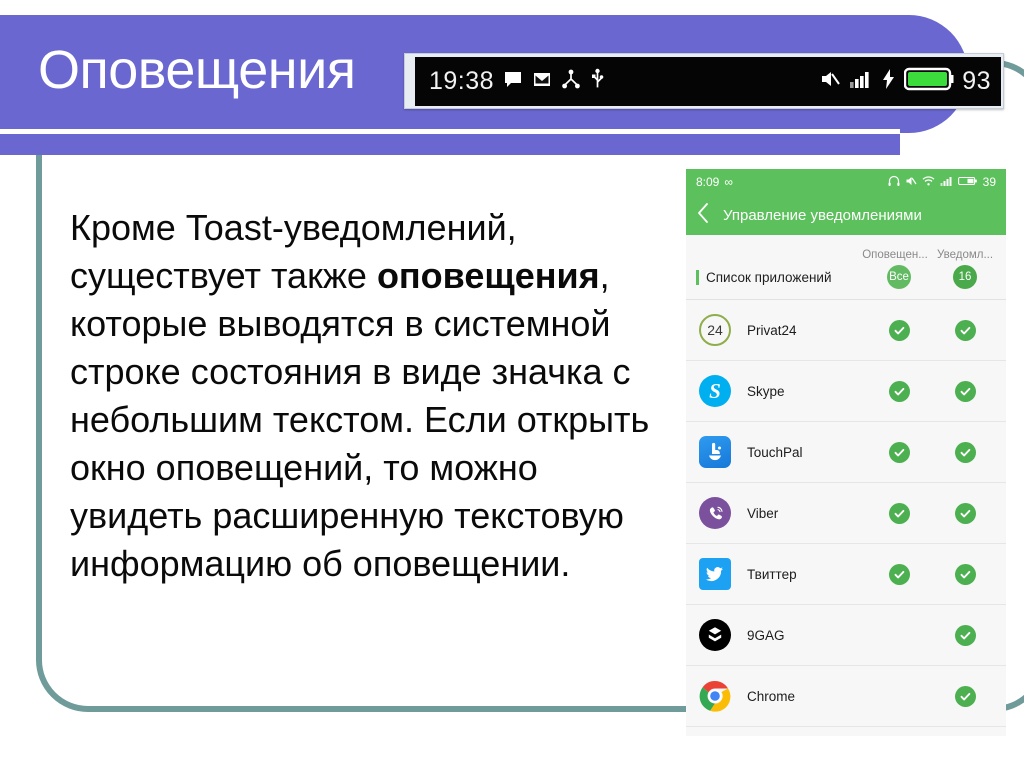  What do you see at coordinates (513, 81) in the screenshot?
I see `message-icon` at bounding box center [513, 81].